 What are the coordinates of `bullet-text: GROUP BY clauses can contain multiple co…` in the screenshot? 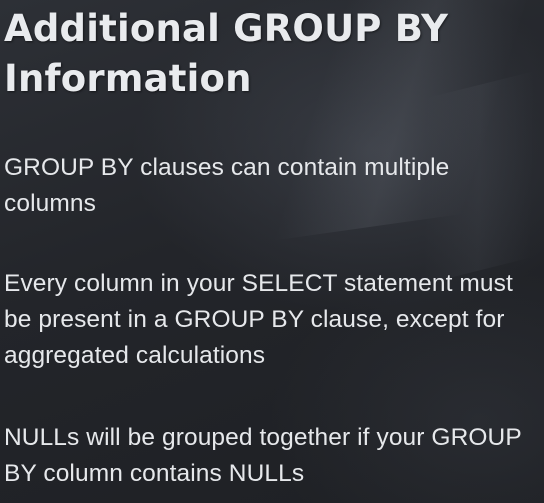 It's located at (227, 185).